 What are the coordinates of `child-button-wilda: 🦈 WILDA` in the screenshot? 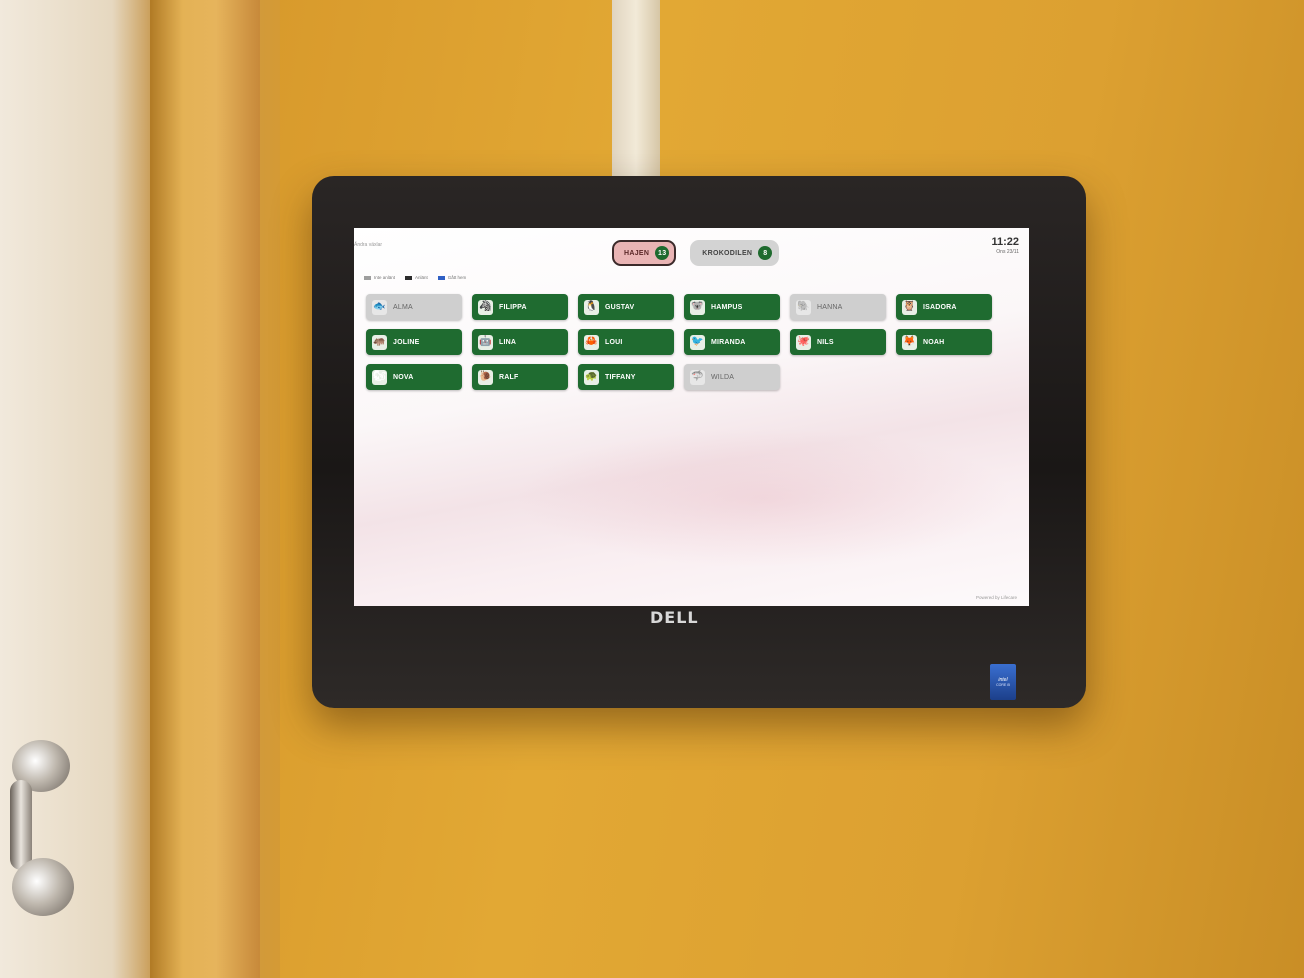 It's located at (732, 377).